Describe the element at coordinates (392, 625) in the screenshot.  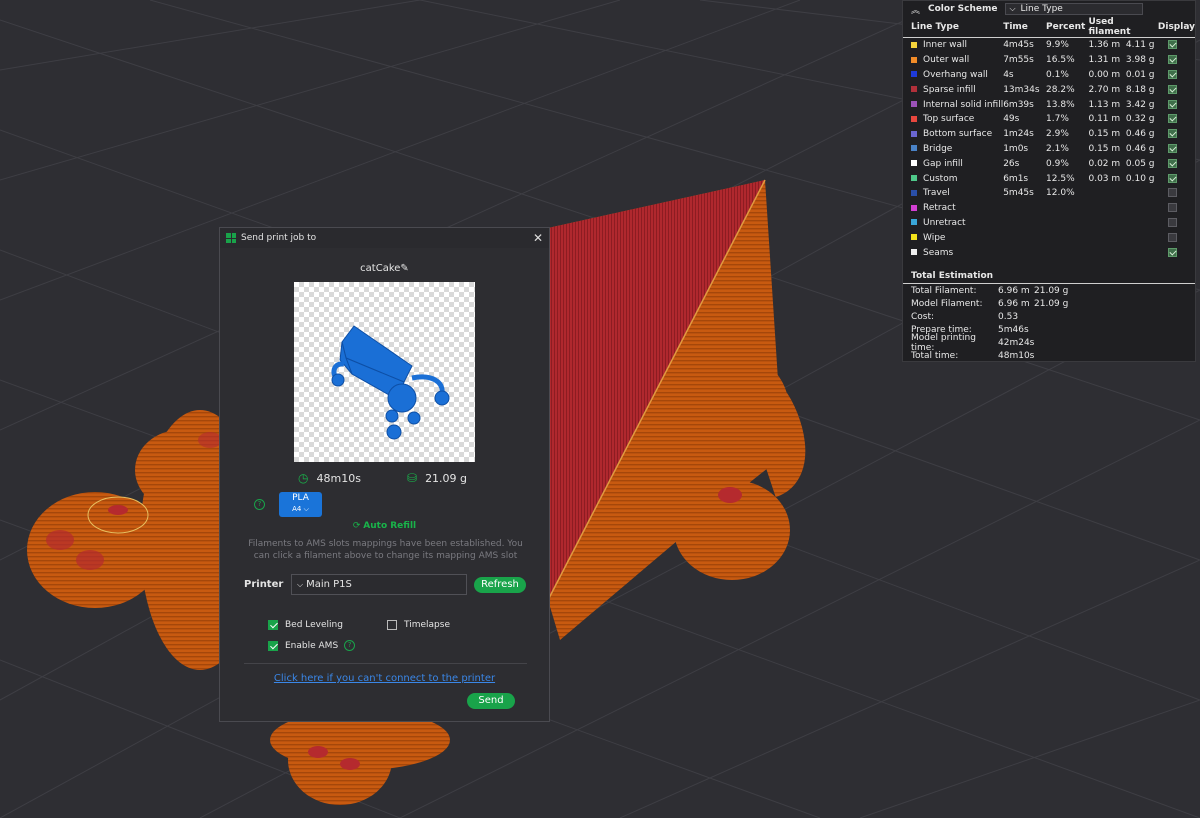
I see `timelapse-checkbox` at that location.